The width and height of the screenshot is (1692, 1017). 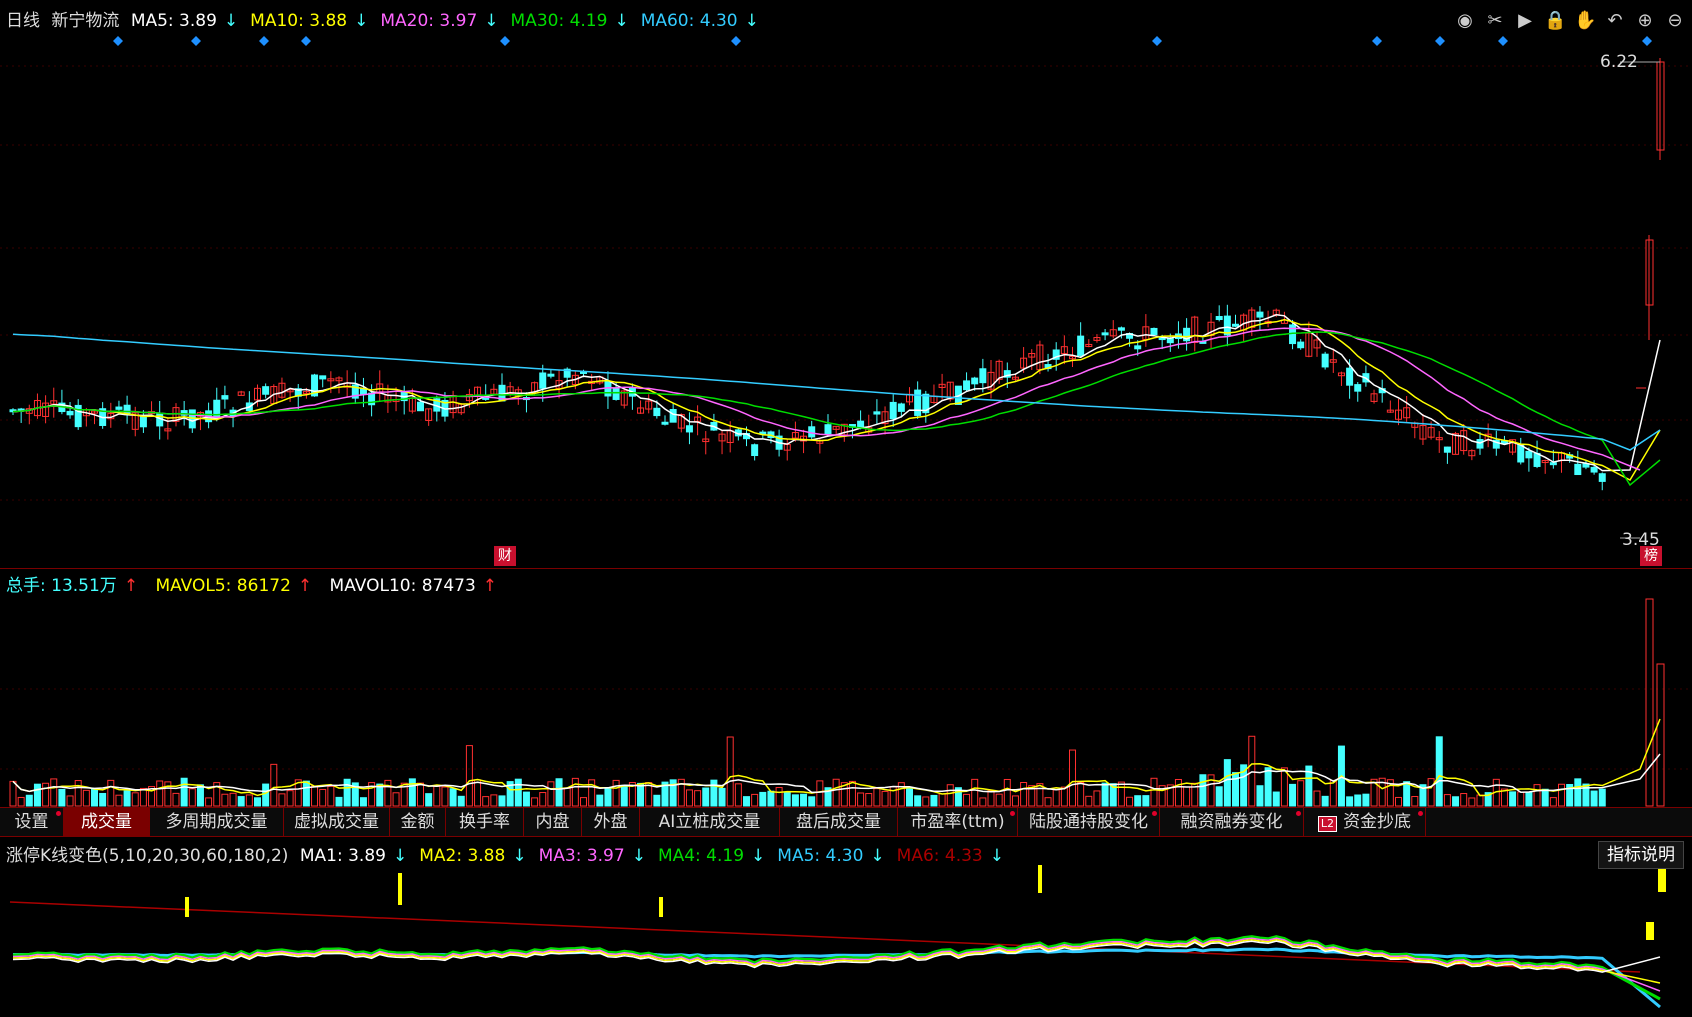 I want to click on tab-5: 金额, so click(x=418, y=822).